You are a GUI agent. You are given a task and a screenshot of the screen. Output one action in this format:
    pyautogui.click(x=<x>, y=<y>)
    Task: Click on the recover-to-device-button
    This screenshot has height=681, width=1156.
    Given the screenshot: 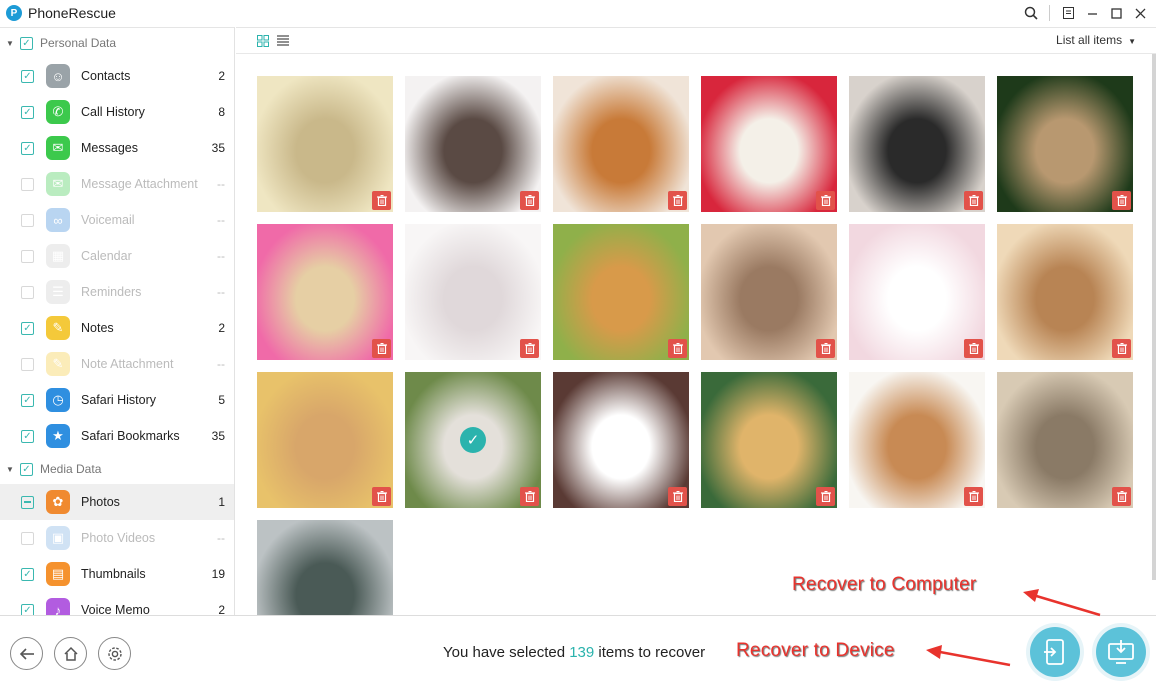 What is the action you would take?
    pyautogui.click(x=1055, y=652)
    